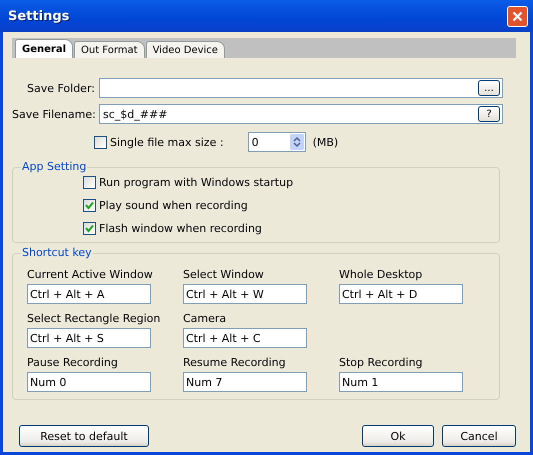  Describe the element at coordinates (245, 382) in the screenshot. I see `shortcut-field: Num 7` at that location.